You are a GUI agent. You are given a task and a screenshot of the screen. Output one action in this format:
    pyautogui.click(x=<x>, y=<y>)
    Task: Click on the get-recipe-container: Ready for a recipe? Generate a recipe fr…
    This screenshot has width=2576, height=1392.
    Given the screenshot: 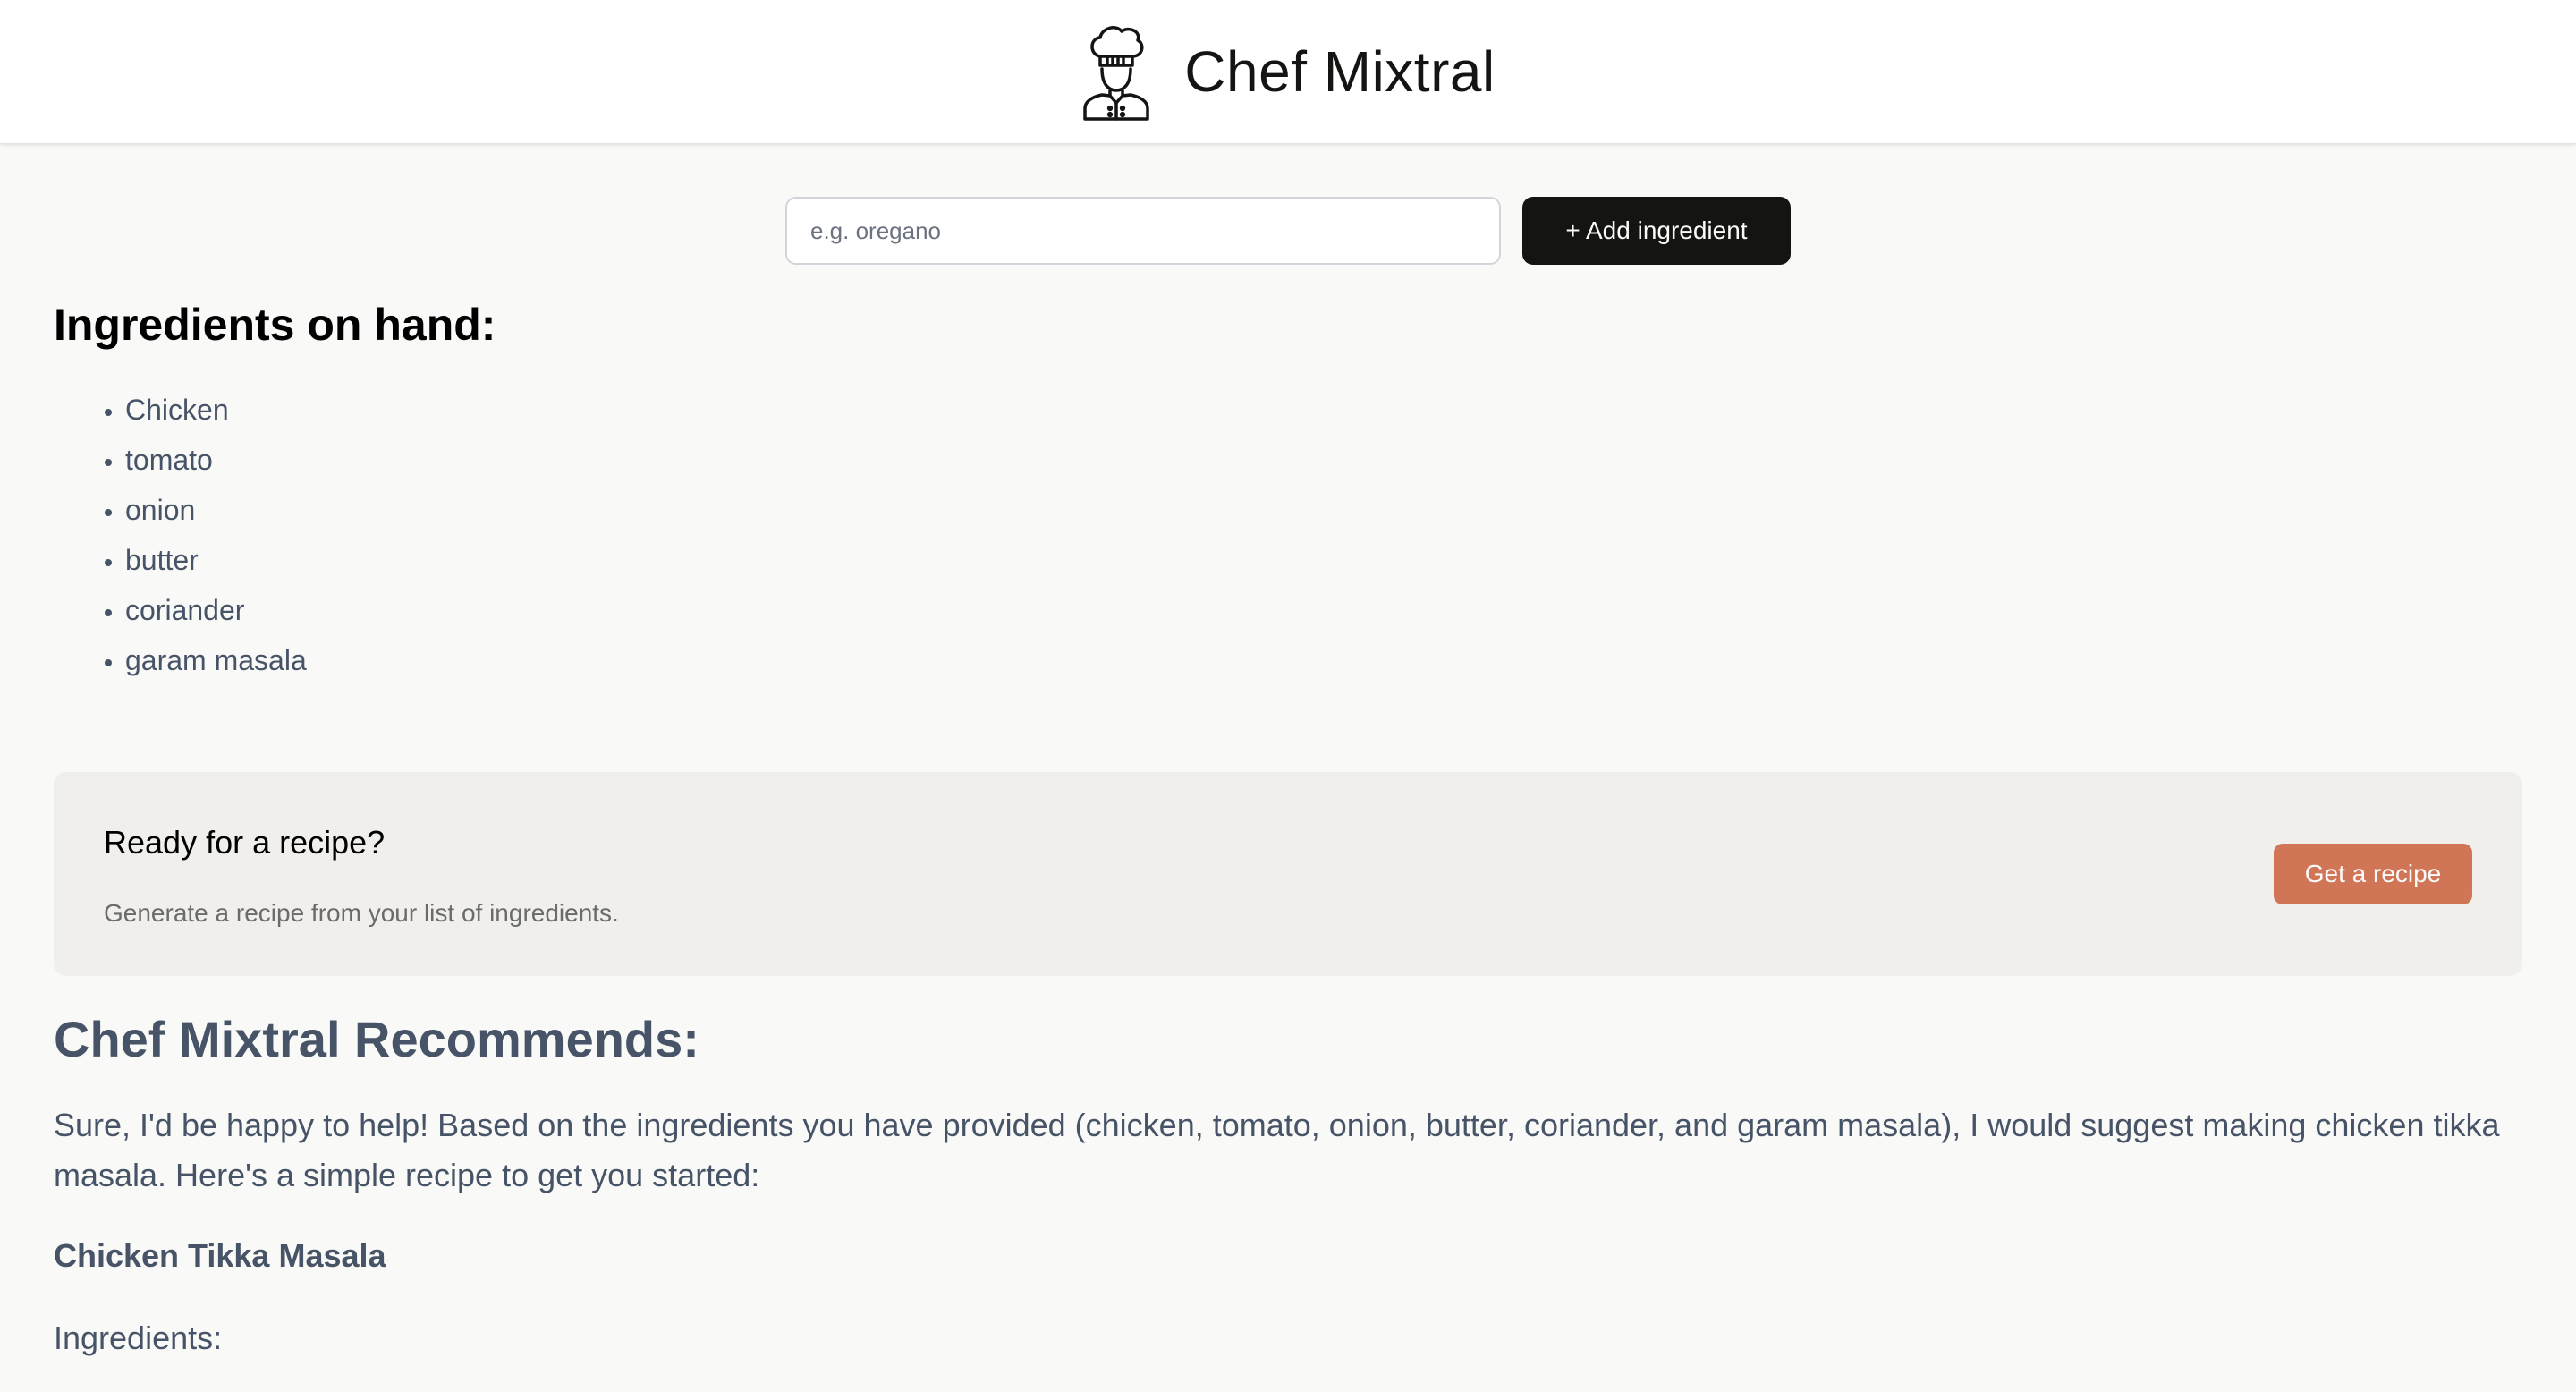 What is the action you would take?
    pyautogui.click(x=1288, y=874)
    